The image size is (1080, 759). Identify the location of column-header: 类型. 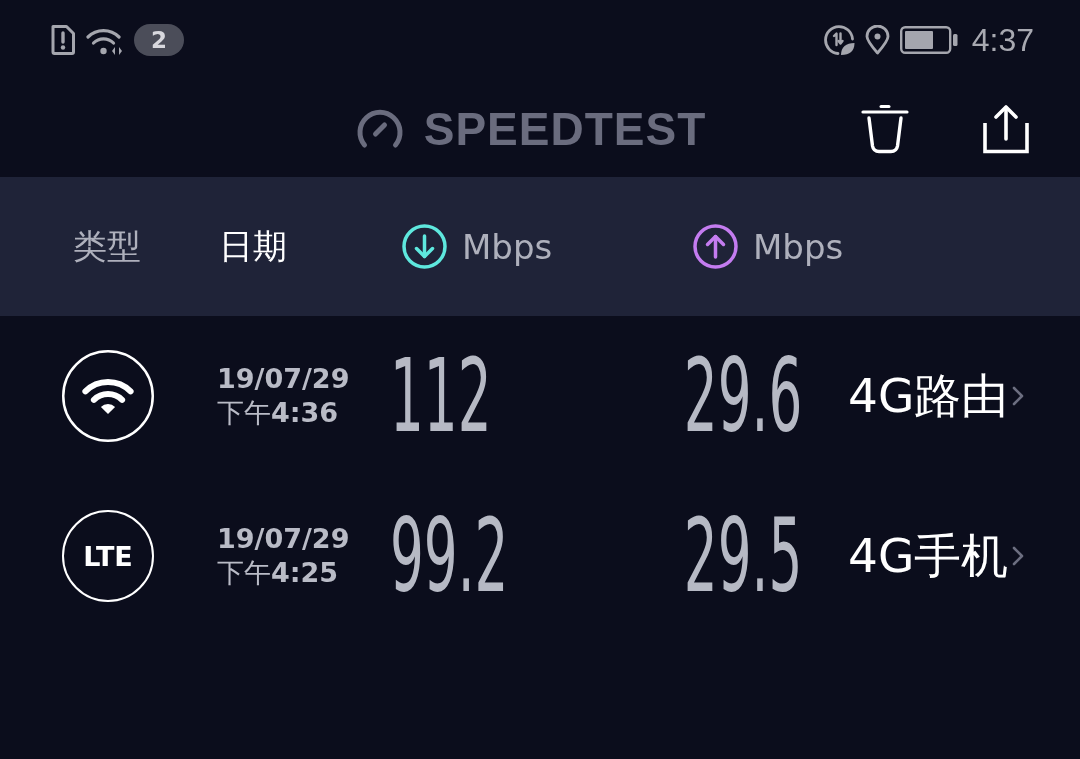
(107, 246).